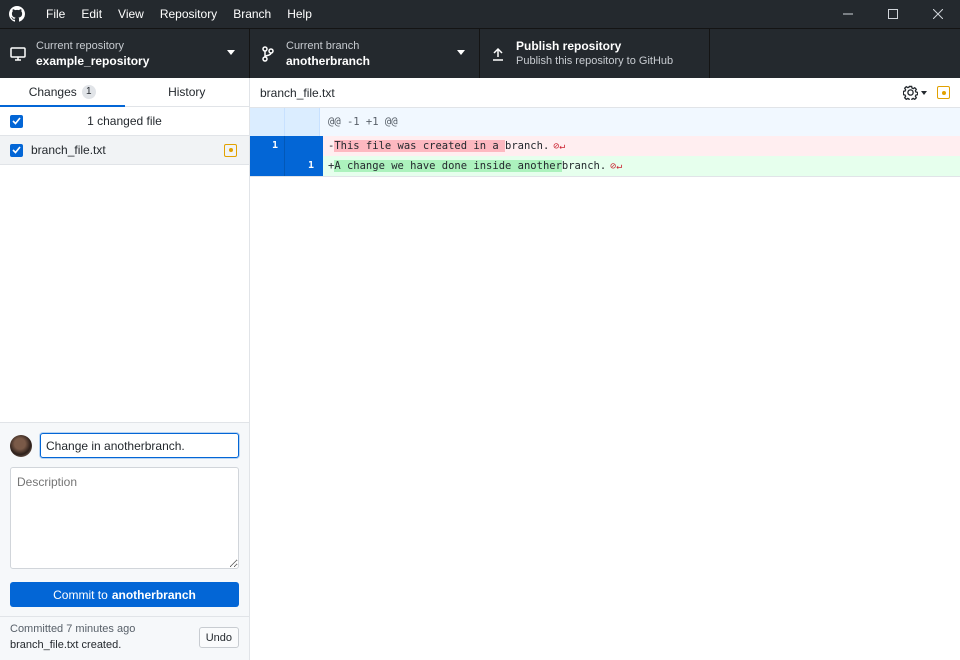  I want to click on menu-bar: File Edit View Repository Branch Help, so click(177, 14).